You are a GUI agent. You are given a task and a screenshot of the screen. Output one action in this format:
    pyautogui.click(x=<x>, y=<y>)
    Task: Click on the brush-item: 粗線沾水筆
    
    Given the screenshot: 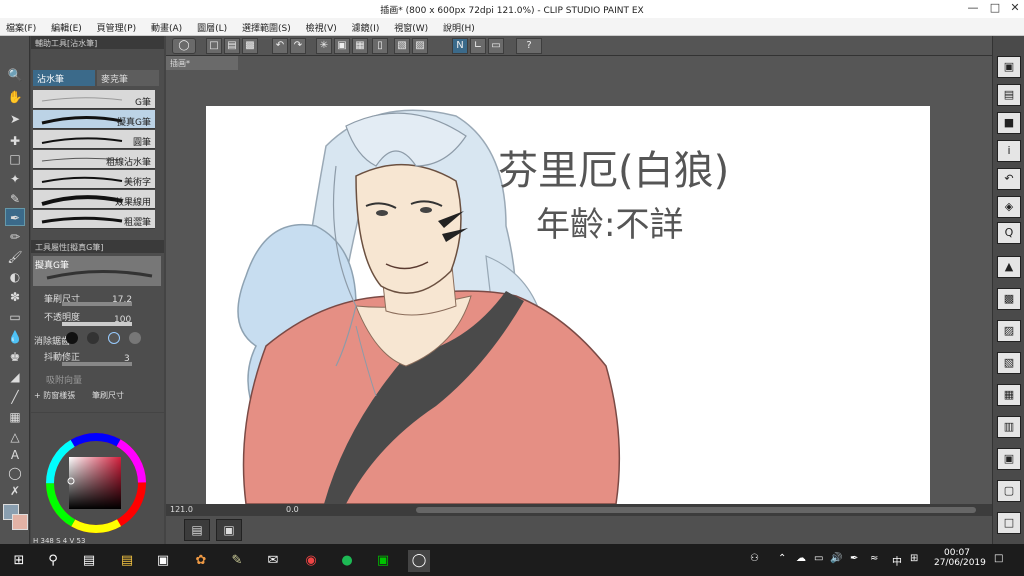 What is the action you would take?
    pyautogui.click(x=94, y=159)
    